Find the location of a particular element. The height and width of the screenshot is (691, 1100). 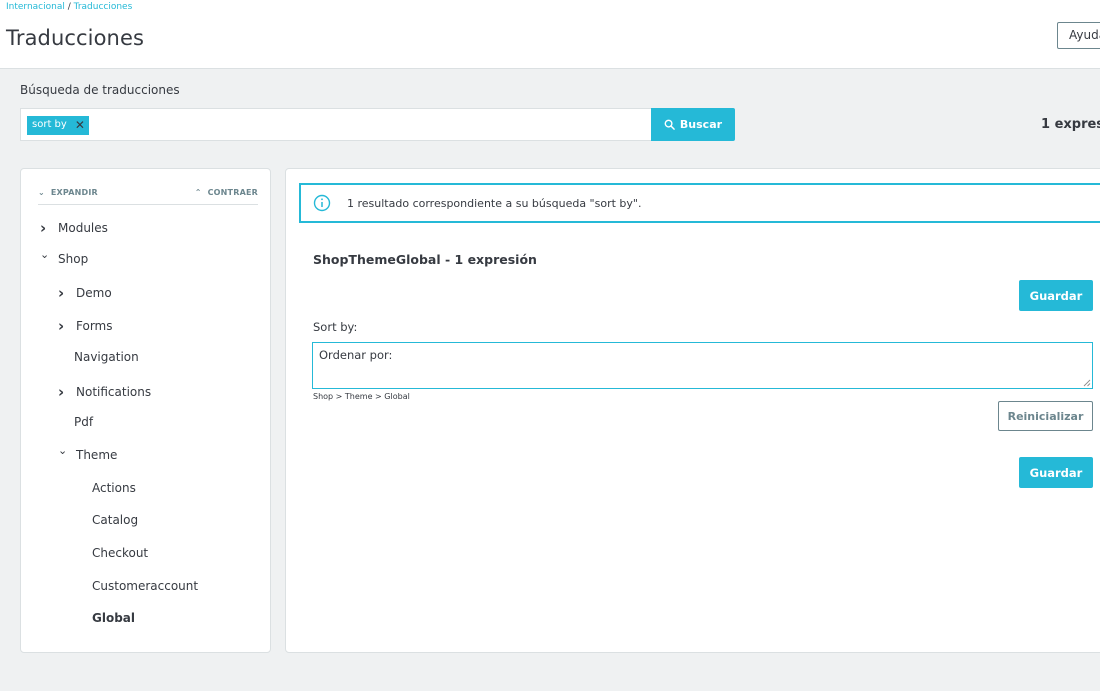

domain-title: ShopThemeGlobal - 1 expresión is located at coordinates (425, 259).